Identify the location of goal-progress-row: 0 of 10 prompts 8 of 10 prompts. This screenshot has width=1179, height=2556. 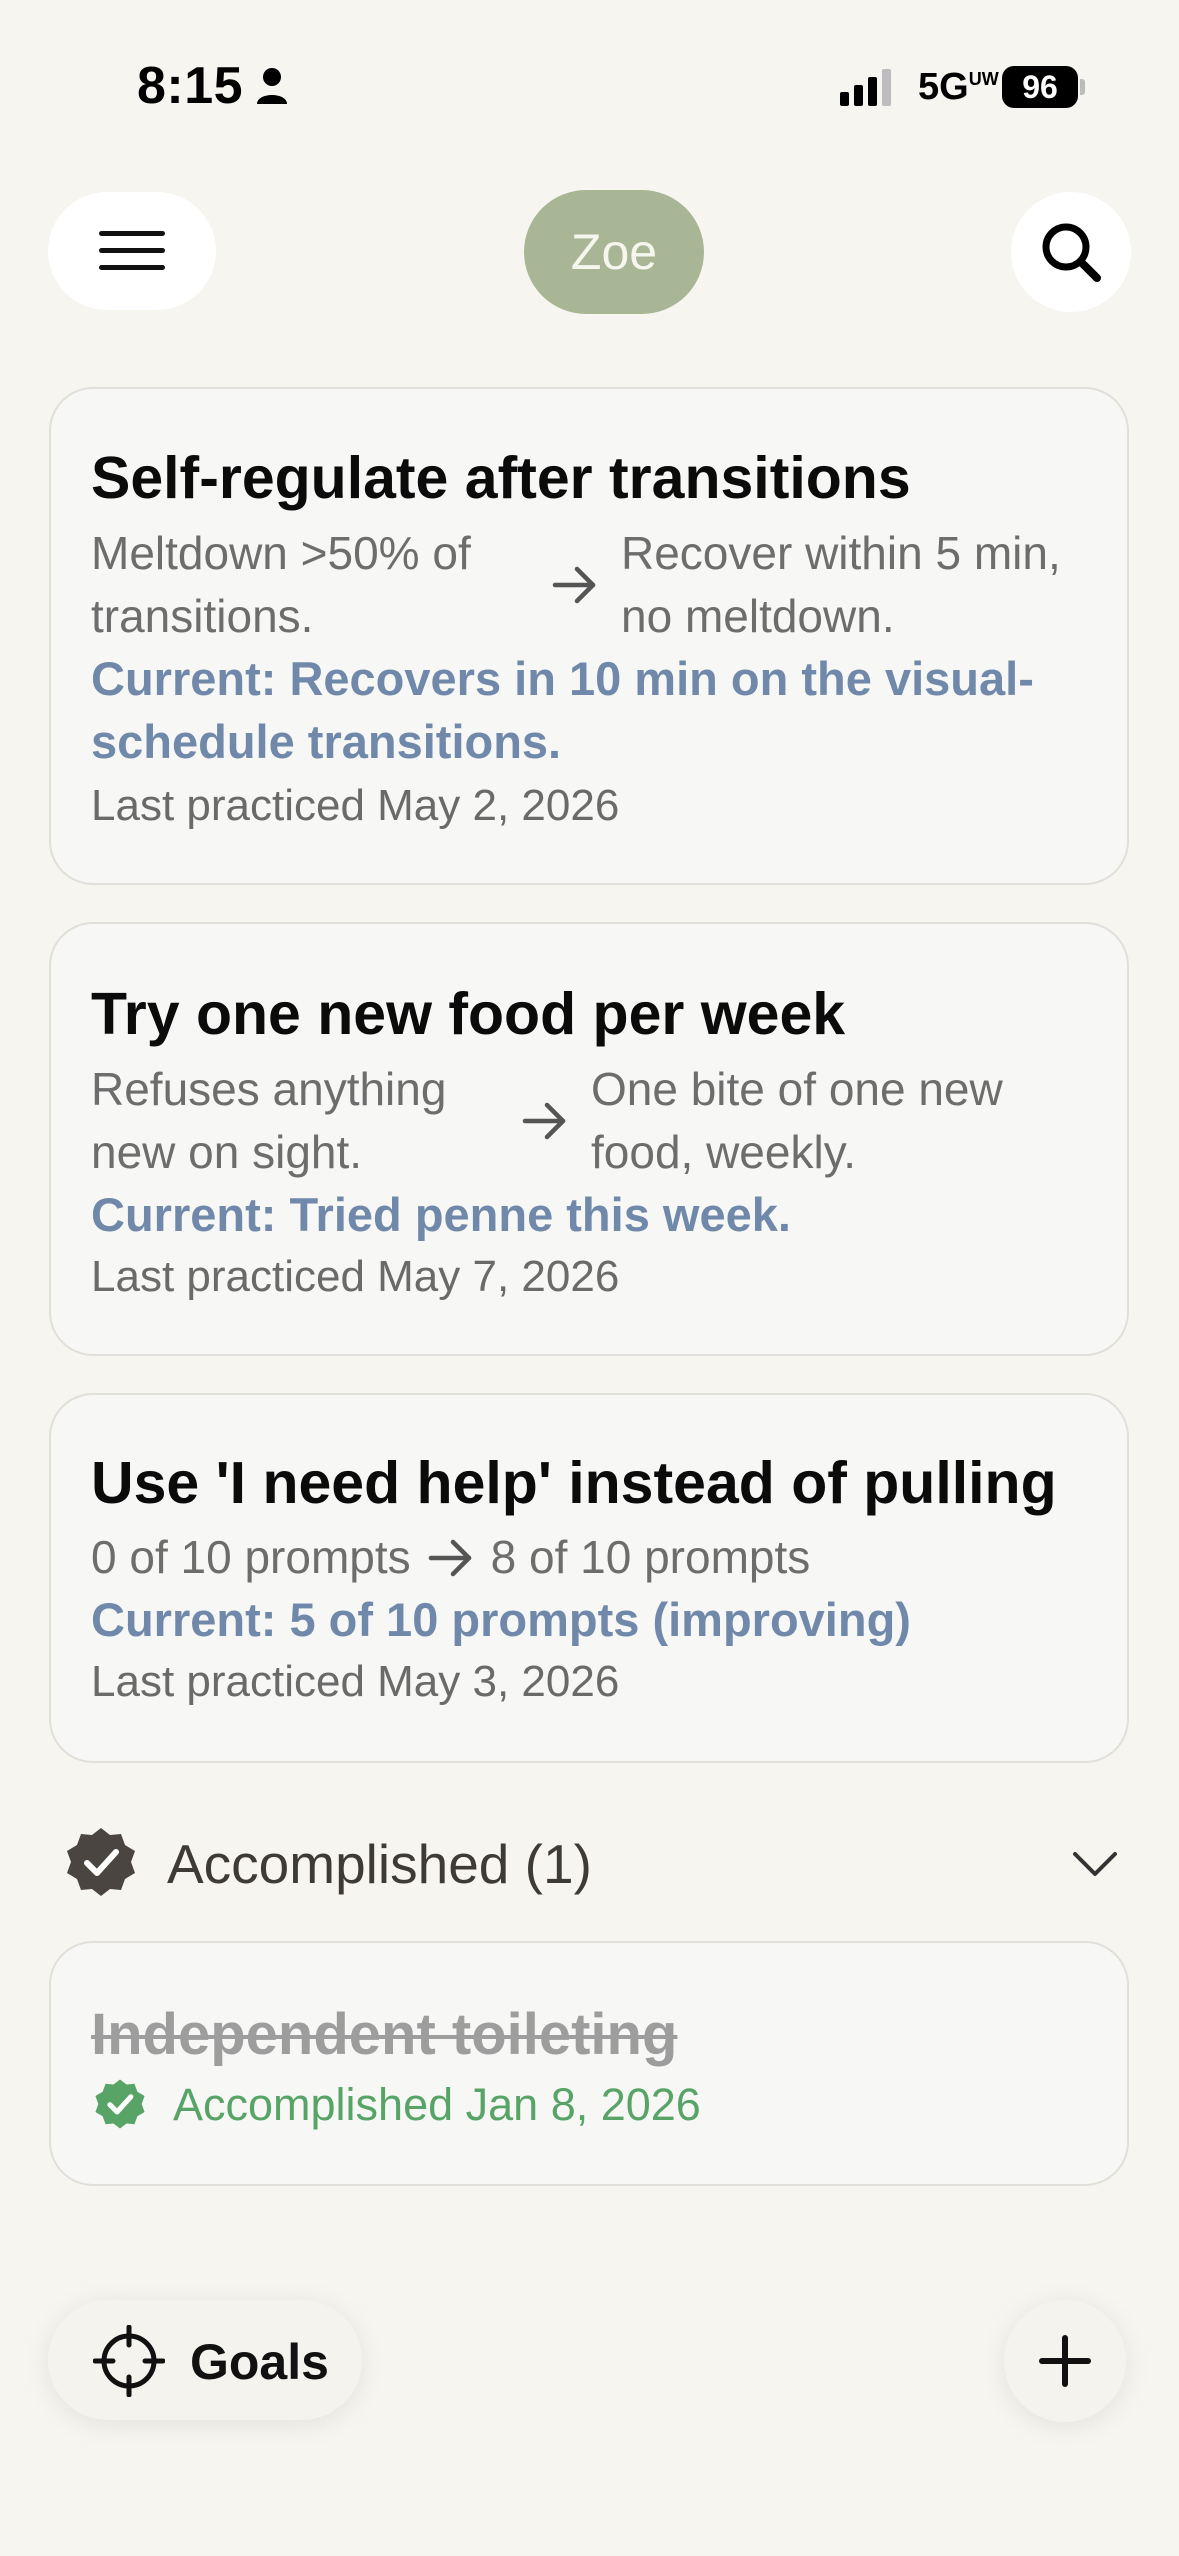
(450, 1557).